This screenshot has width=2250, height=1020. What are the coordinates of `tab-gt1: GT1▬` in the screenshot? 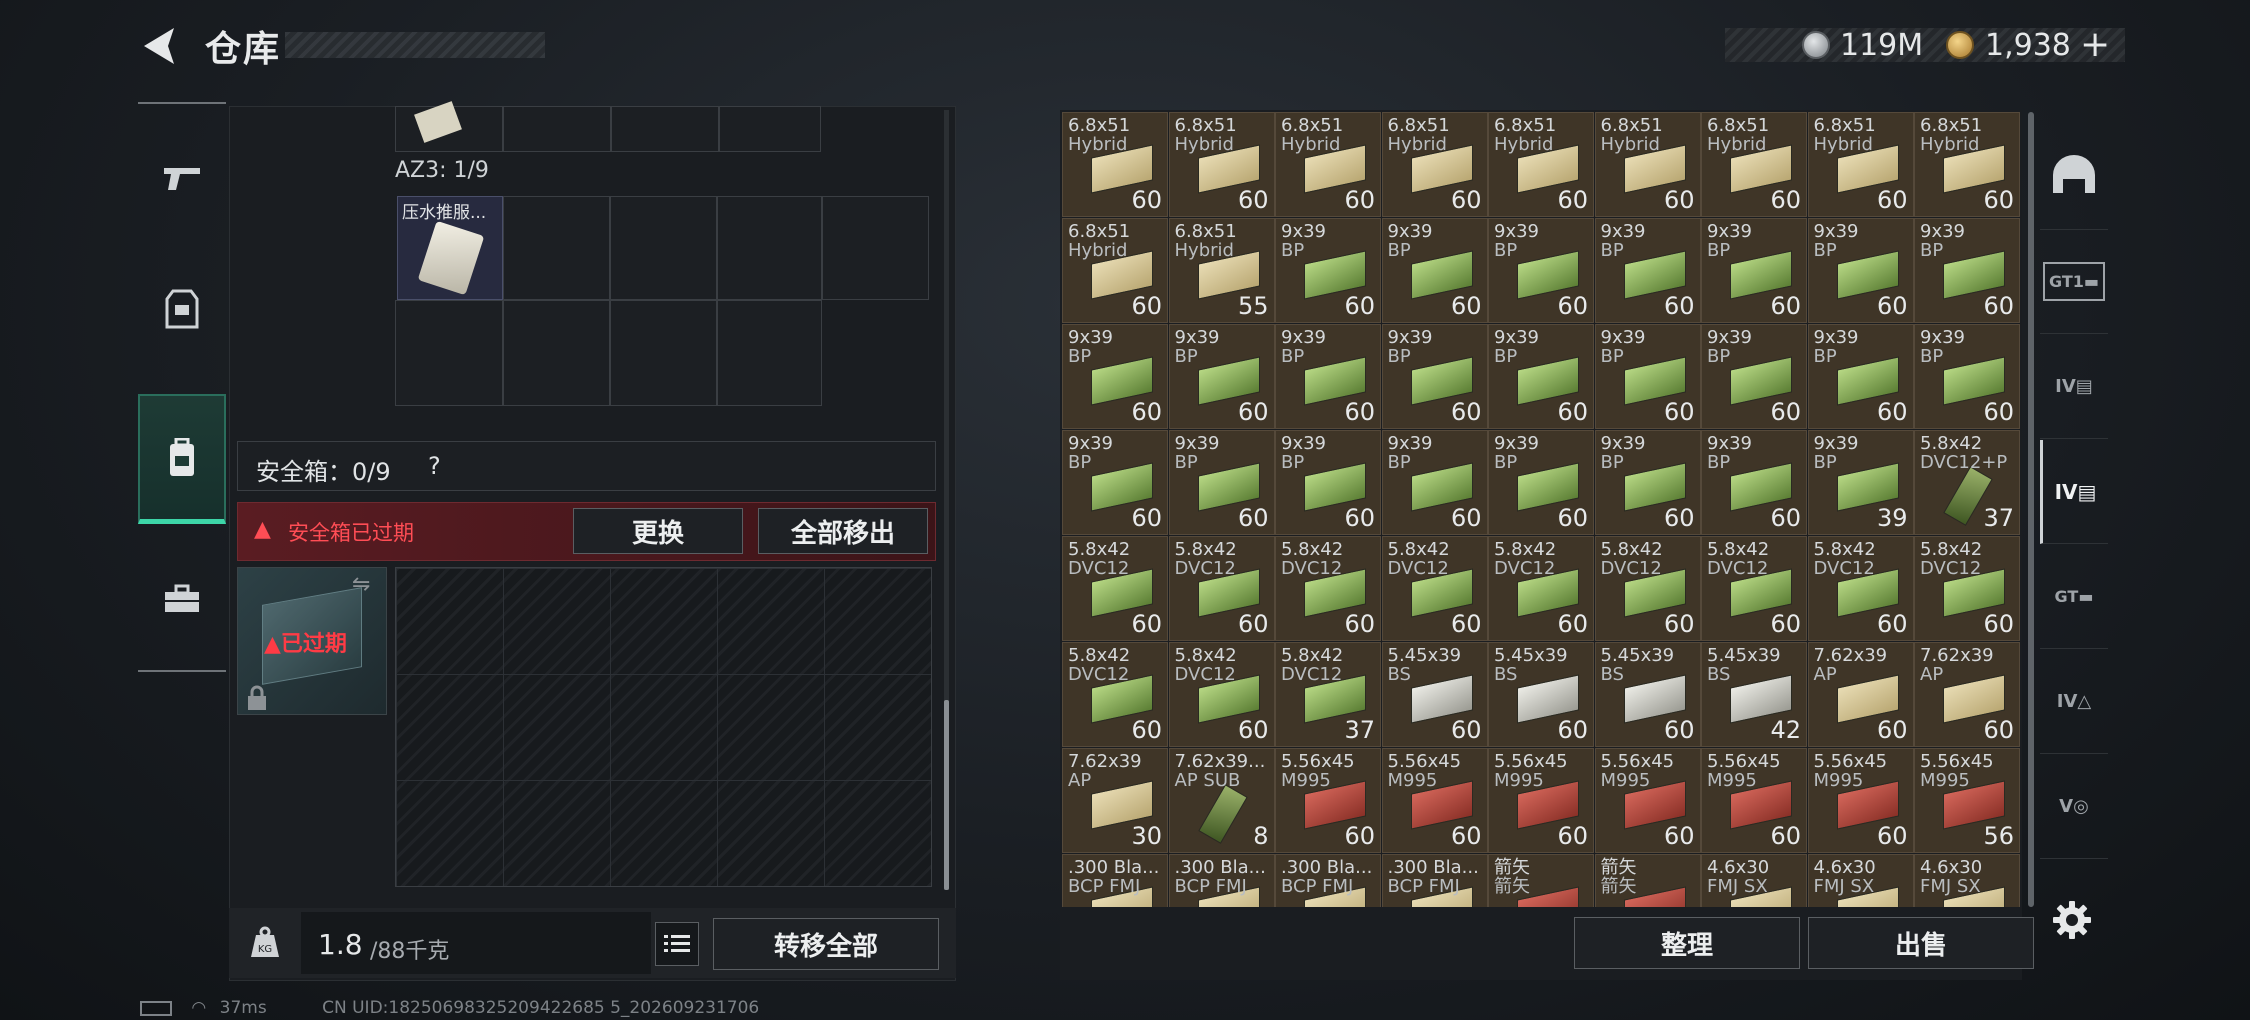 It's located at (2074, 282).